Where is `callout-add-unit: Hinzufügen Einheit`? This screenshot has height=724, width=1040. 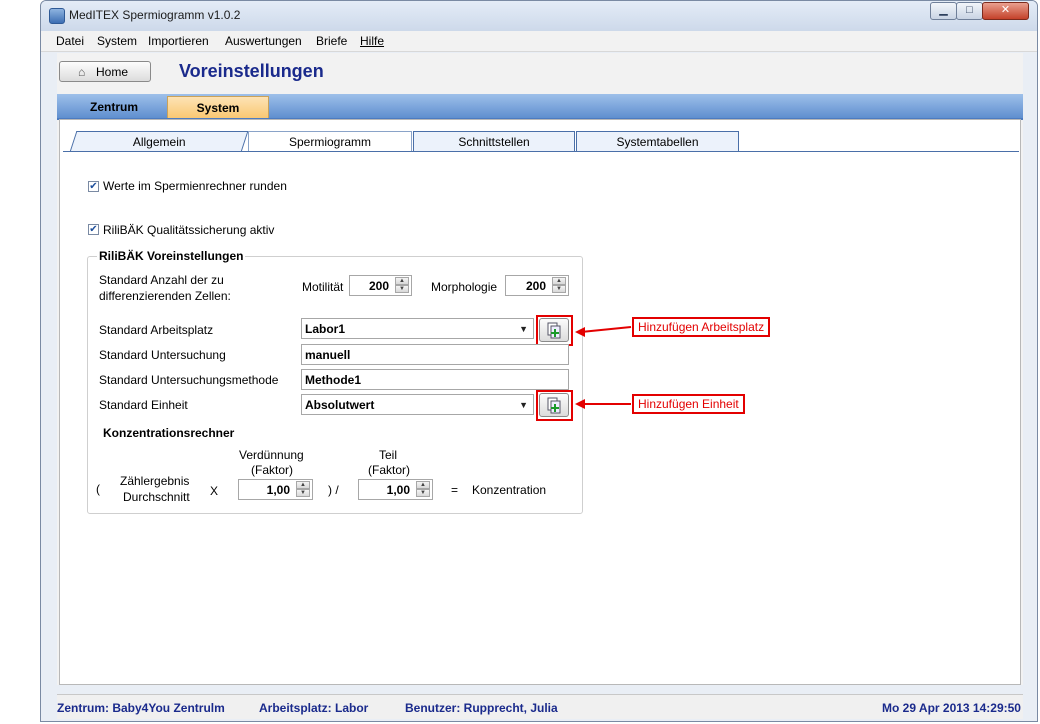 callout-add-unit: Hinzufügen Einheit is located at coordinates (688, 404).